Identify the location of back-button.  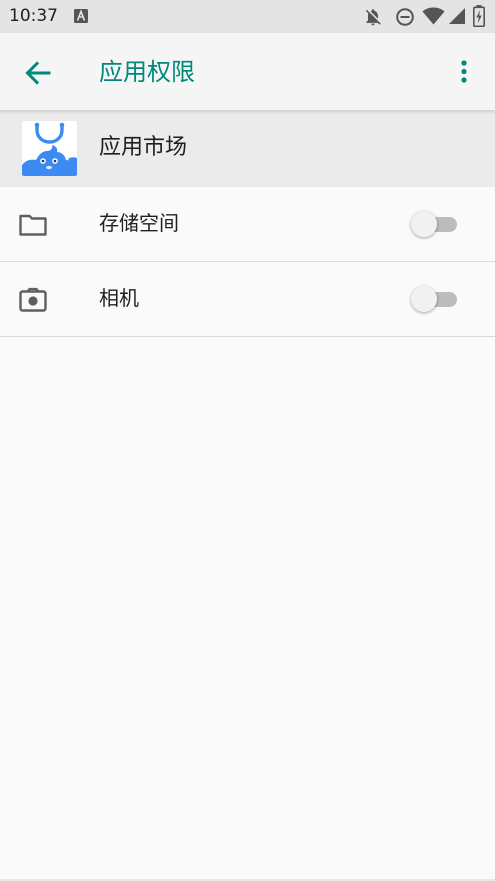
(38, 73).